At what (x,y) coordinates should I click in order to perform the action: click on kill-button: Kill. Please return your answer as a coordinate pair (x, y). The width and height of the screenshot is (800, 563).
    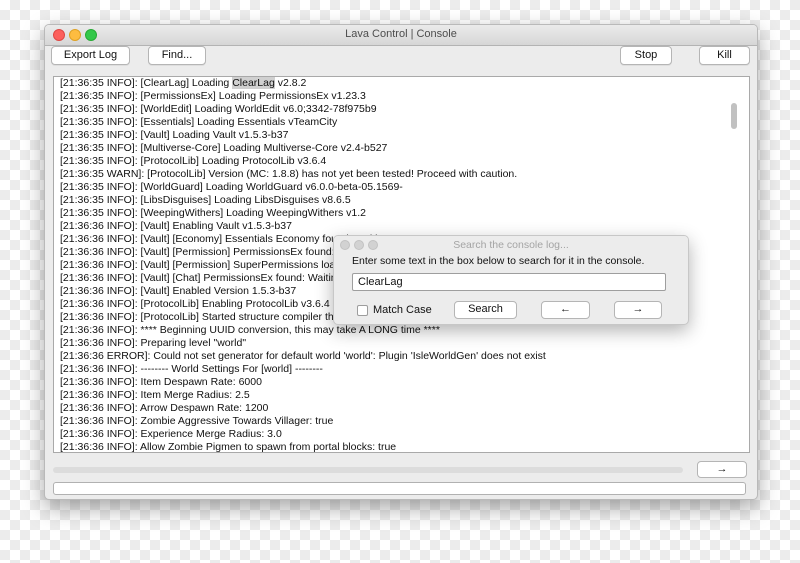
    Looking at the image, I should click on (724, 55).